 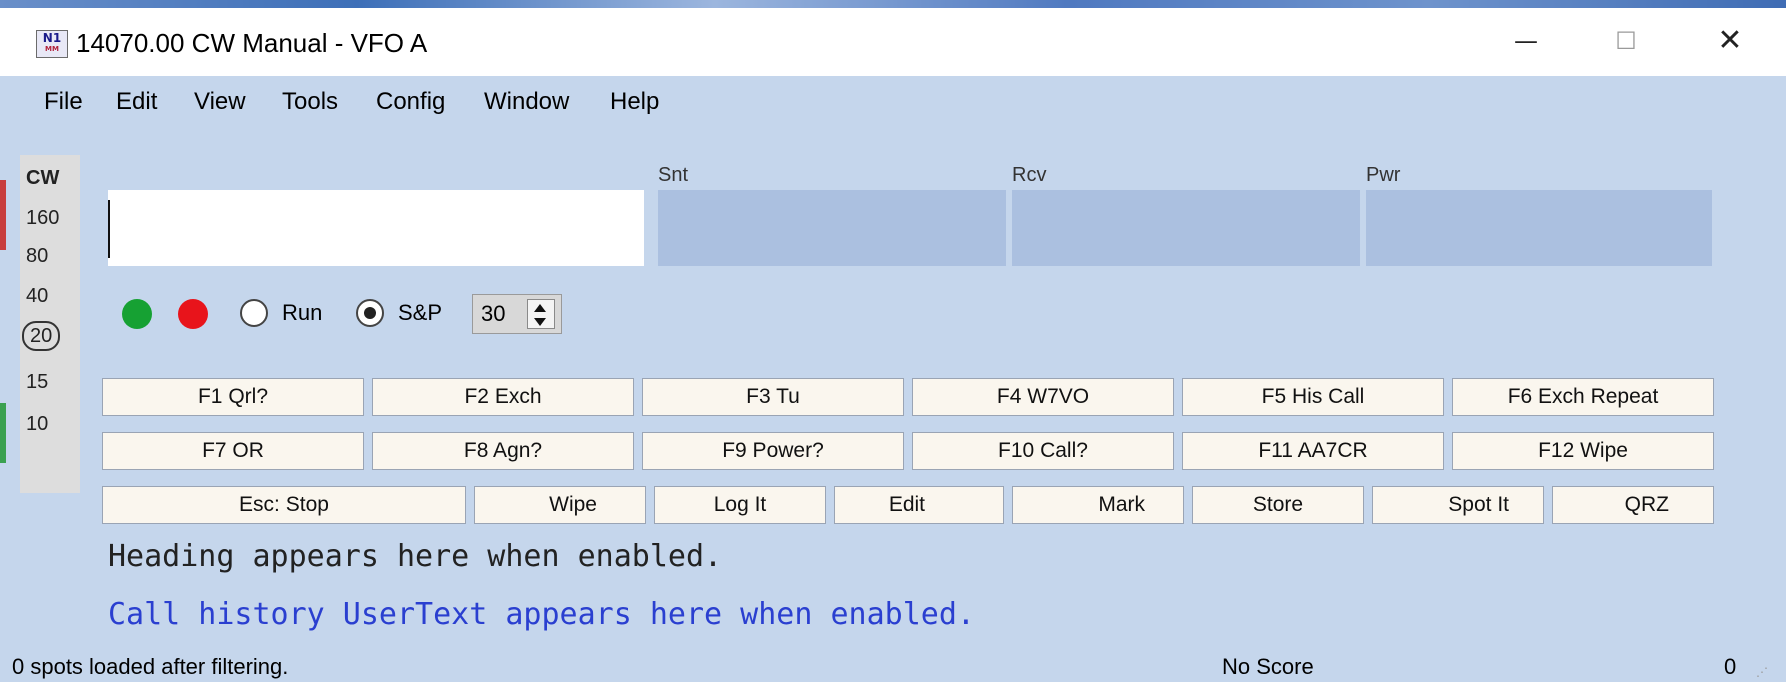 I want to click on run-radio, so click(x=254, y=313).